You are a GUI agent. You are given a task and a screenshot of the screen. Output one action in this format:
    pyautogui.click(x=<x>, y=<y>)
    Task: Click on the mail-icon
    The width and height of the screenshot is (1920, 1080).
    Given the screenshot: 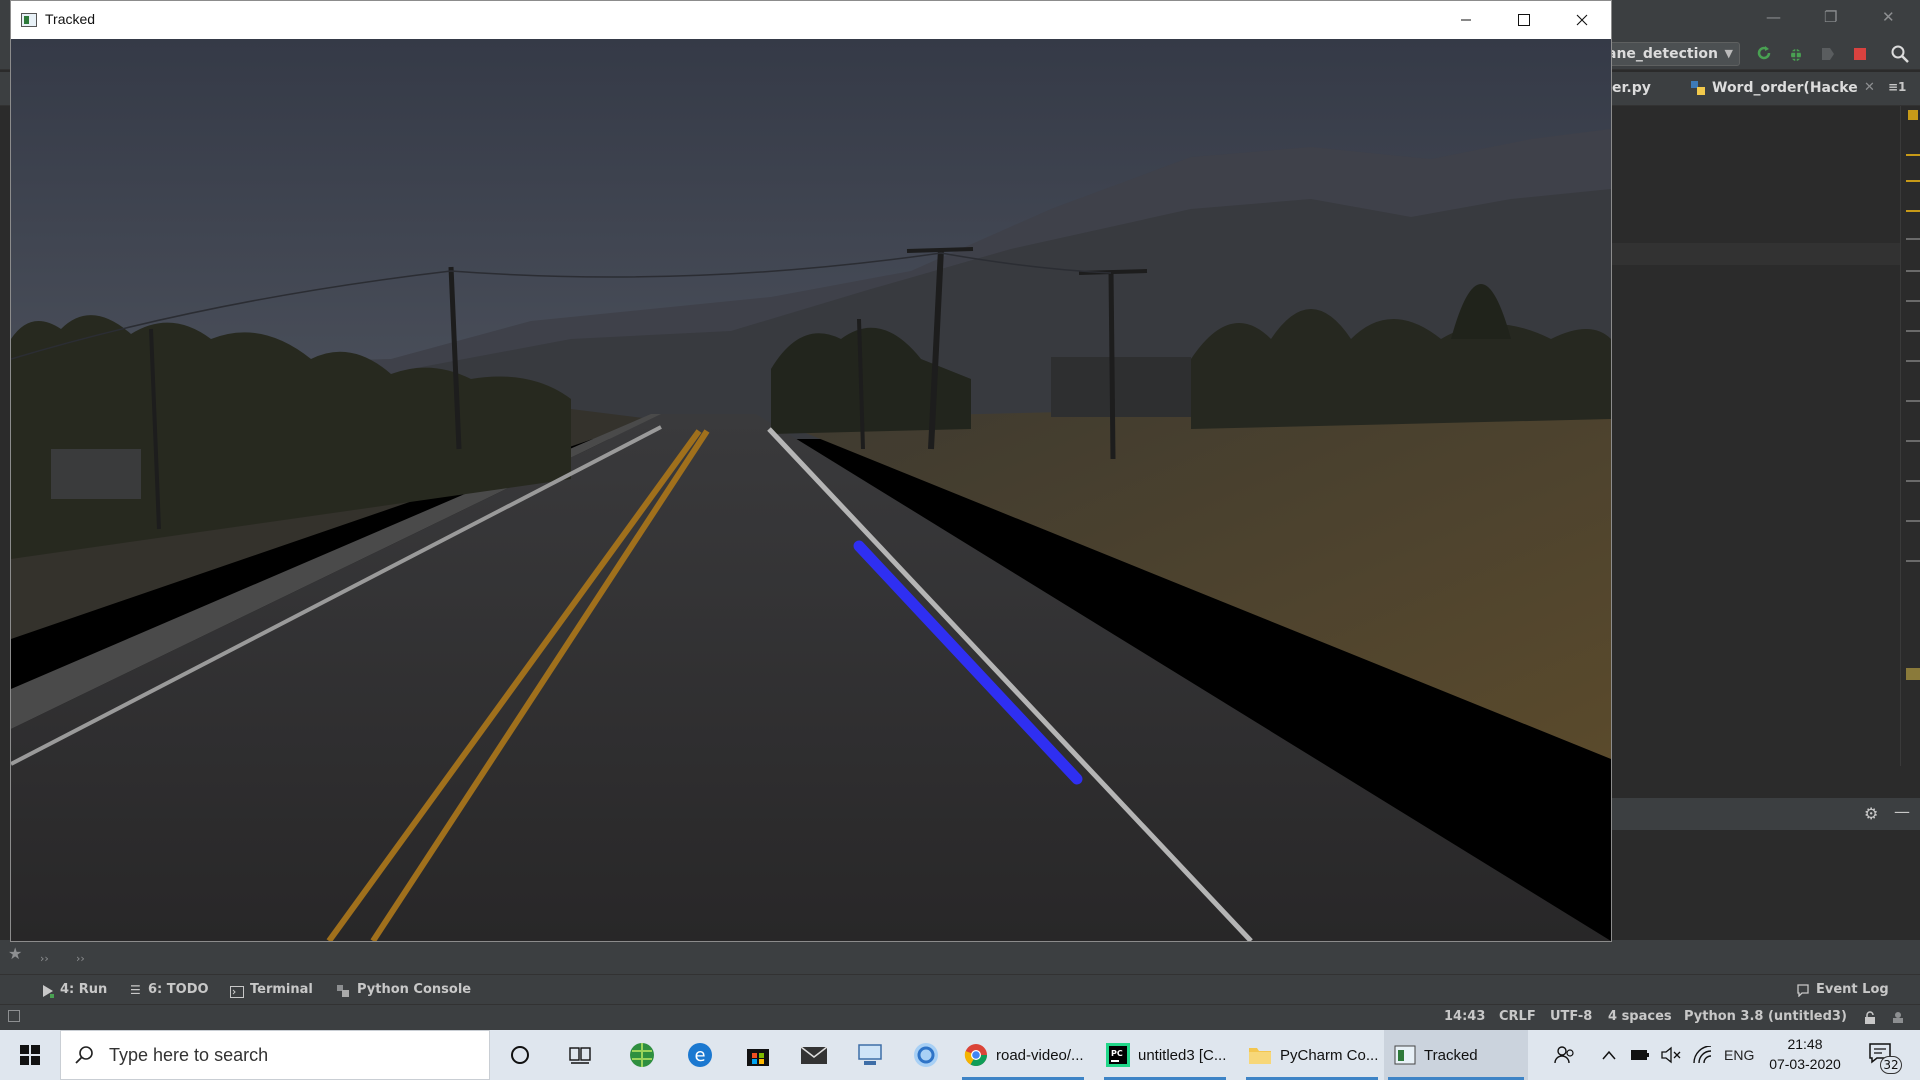 What is the action you would take?
    pyautogui.click(x=814, y=1055)
    